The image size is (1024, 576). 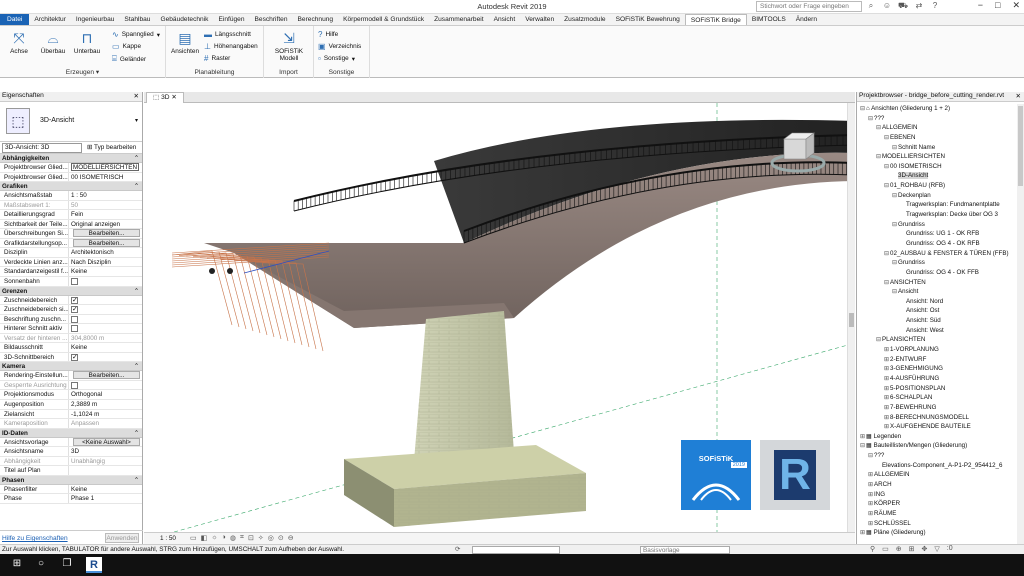 What do you see at coordinates (111, 148) in the screenshot?
I see `edit-type-button: ⊞ Typ bearbeiten` at bounding box center [111, 148].